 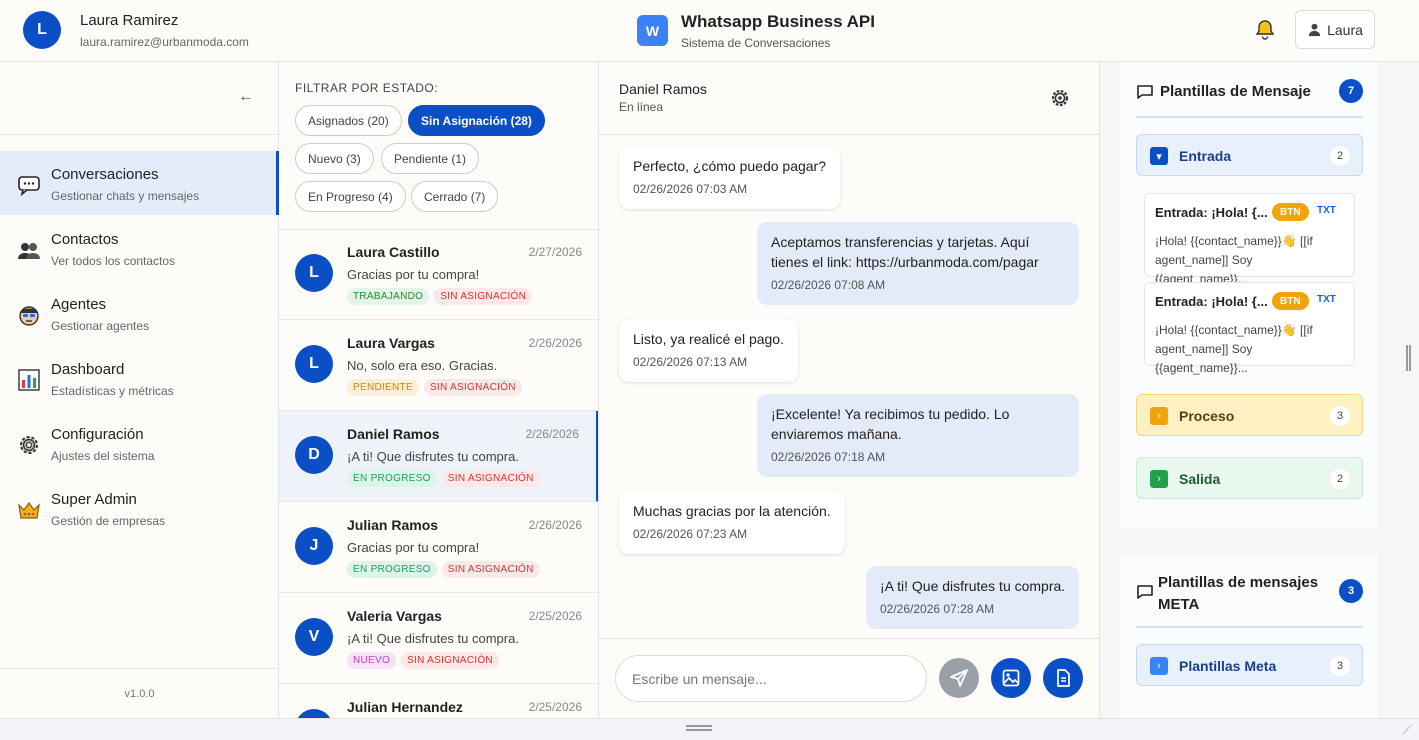 What do you see at coordinates (1351, 91) in the screenshot?
I see `templates-count-badge: 7` at bounding box center [1351, 91].